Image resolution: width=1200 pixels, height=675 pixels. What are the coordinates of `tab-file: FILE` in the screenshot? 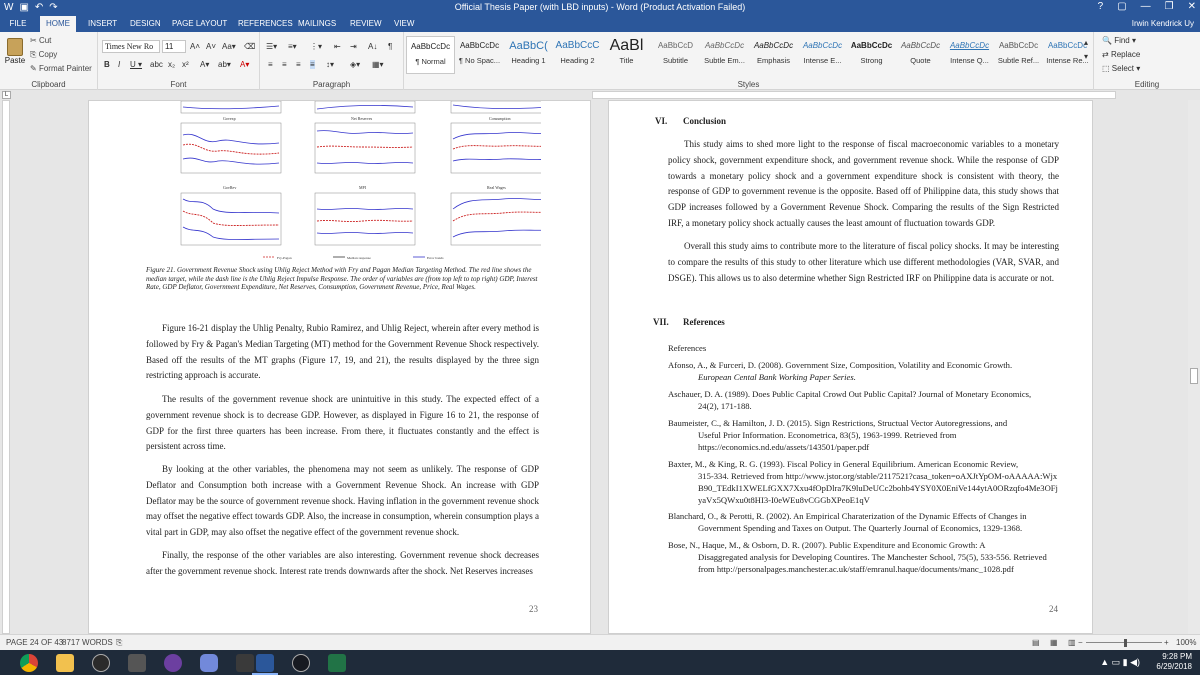 It's located at (18, 24).